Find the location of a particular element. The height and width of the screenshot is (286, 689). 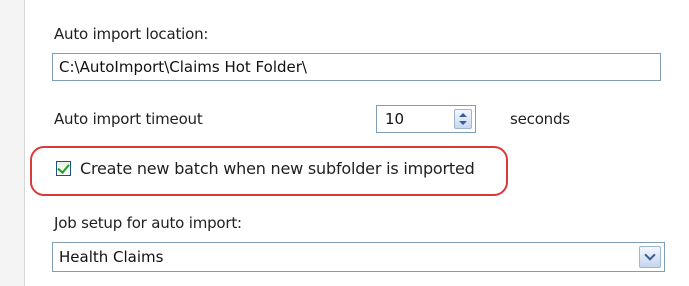

auto-import-location-input is located at coordinates (356, 67).